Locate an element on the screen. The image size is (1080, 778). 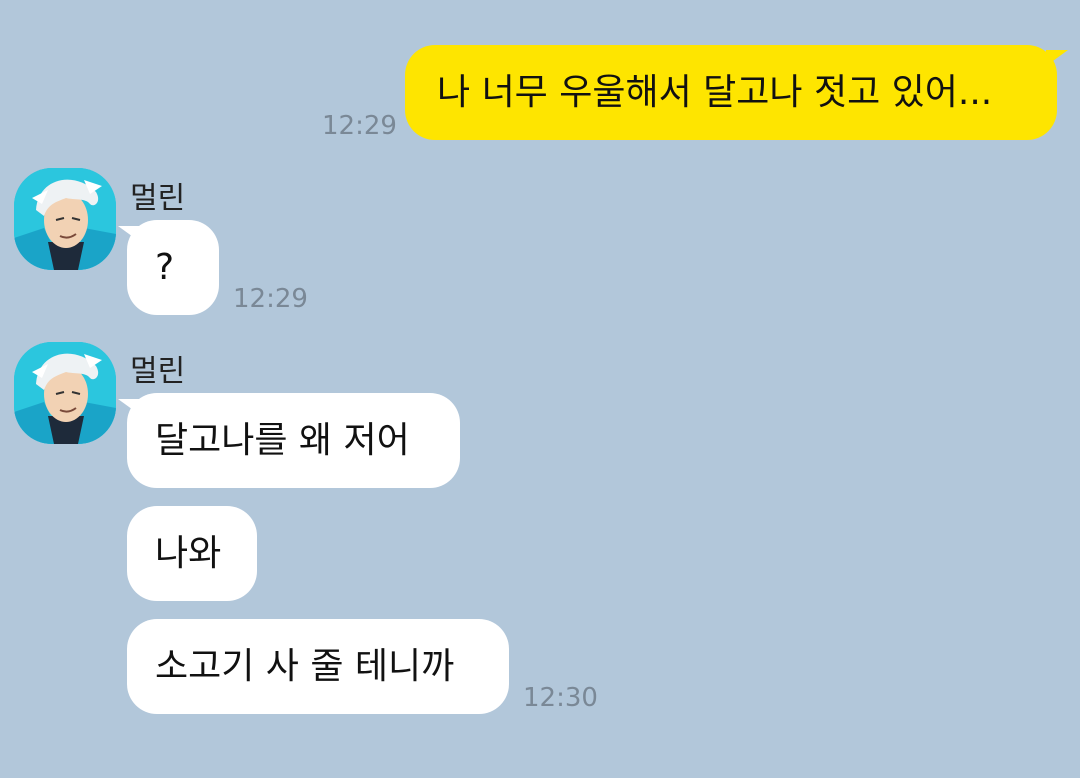
incoming-message-text: 소고기 사 줄 테니까 is located at coordinates (305, 666).